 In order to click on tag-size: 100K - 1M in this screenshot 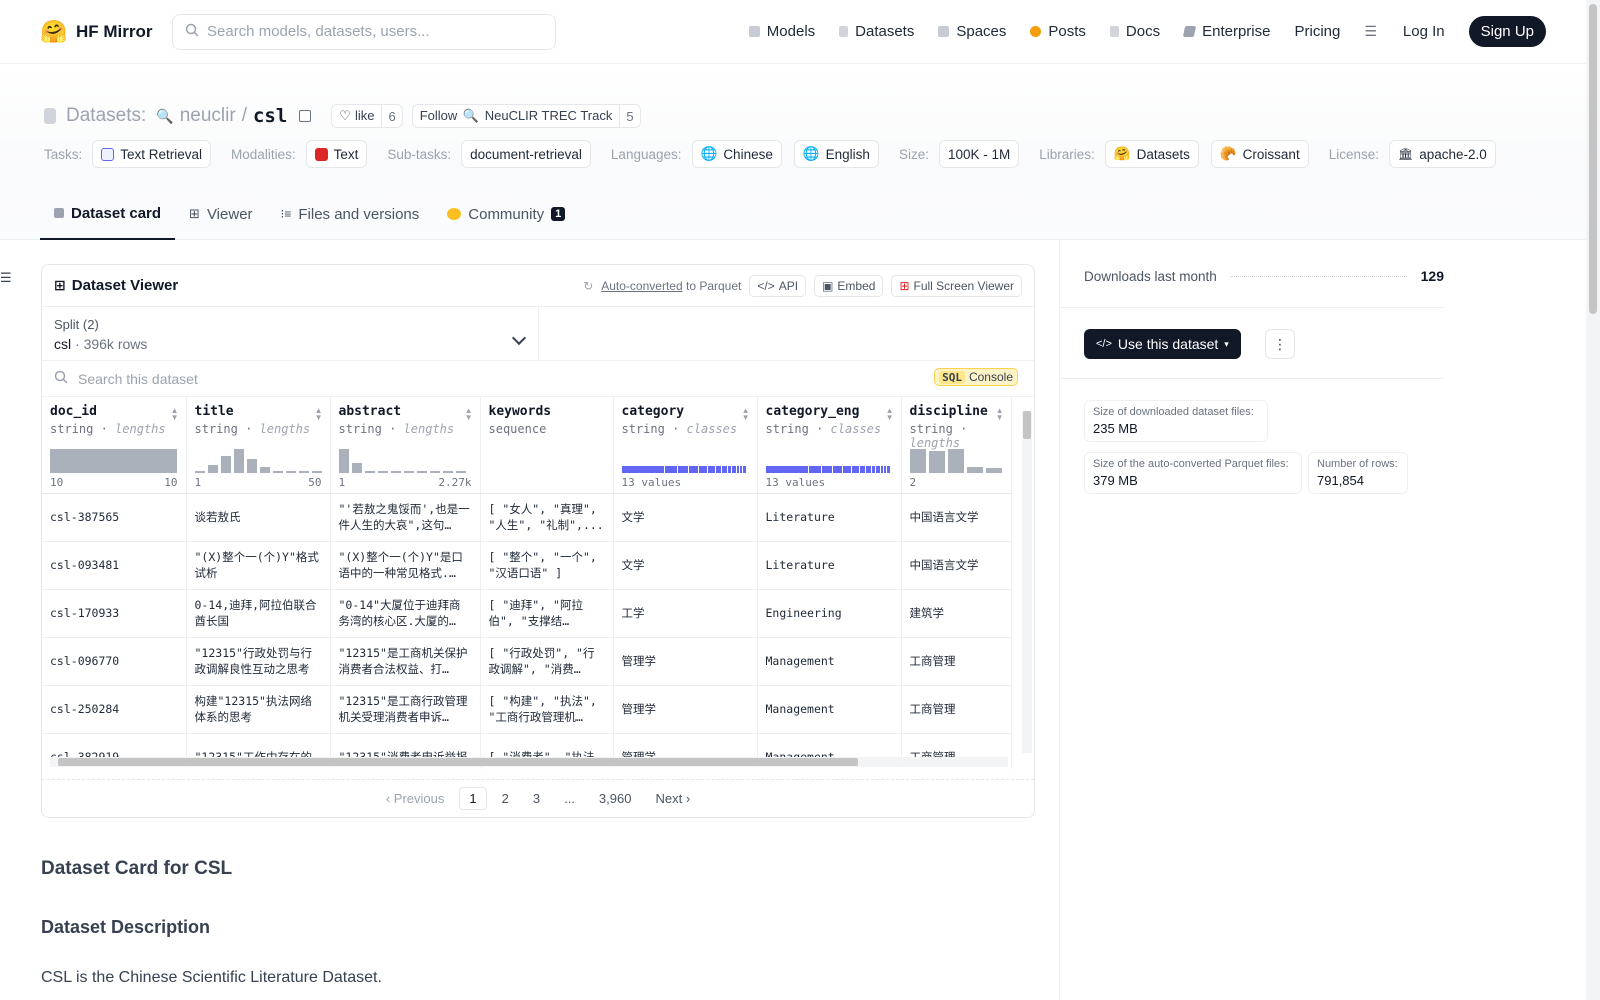, I will do `click(979, 154)`.